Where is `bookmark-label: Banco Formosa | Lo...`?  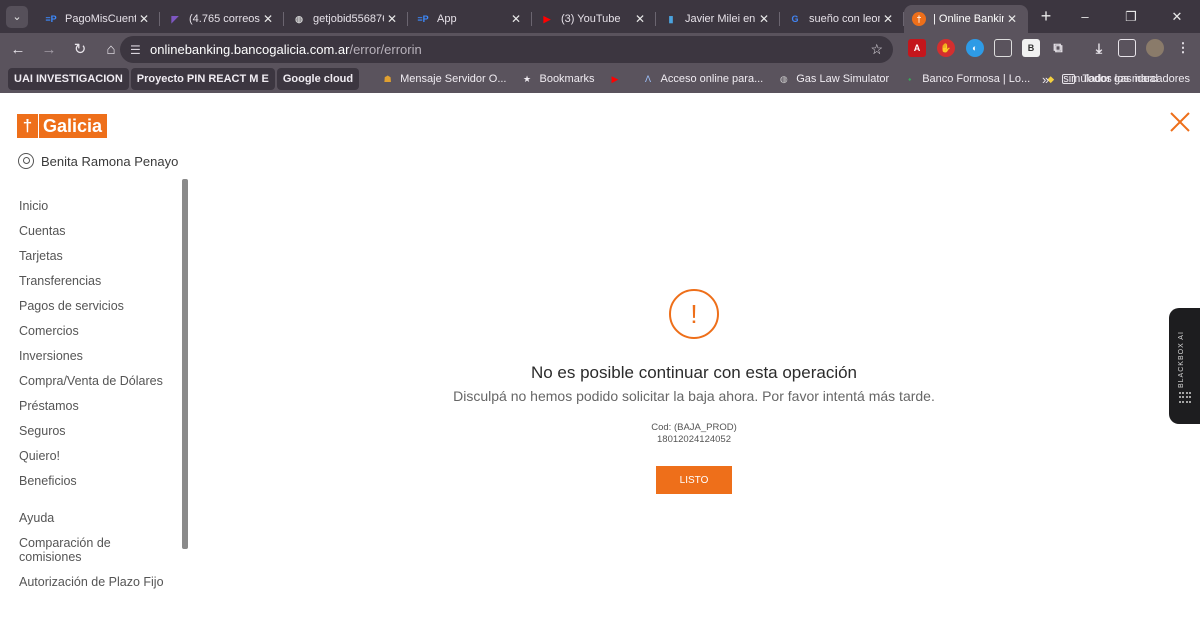 bookmark-label: Banco Formosa | Lo... is located at coordinates (976, 79).